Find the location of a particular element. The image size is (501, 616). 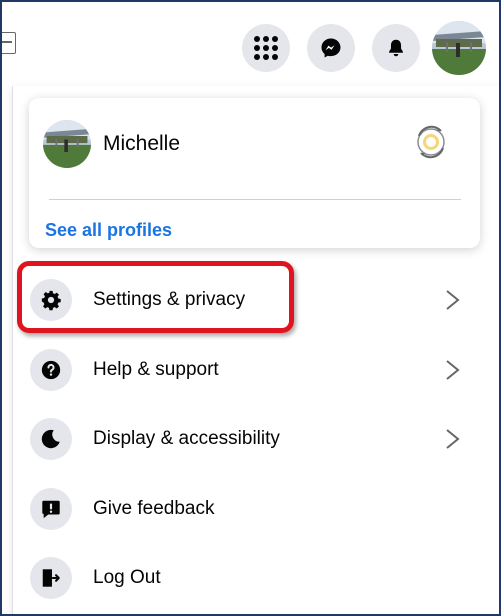

top-navigation-bar is located at coordinates (250, 44).